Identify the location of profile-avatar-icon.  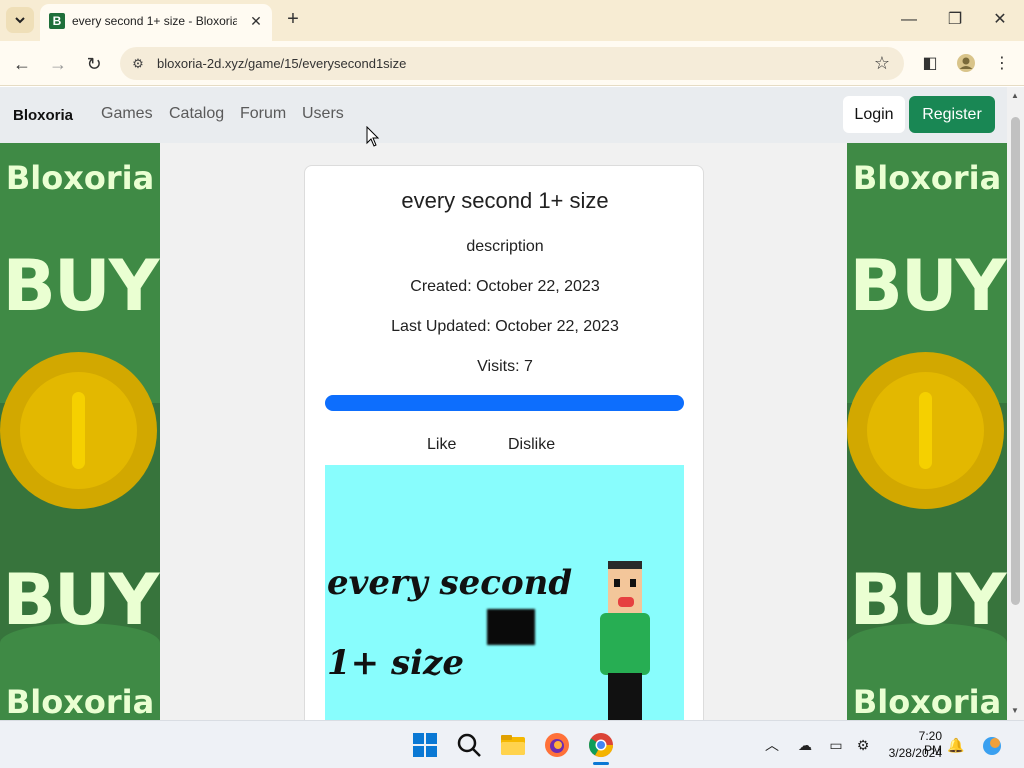
(966, 64).